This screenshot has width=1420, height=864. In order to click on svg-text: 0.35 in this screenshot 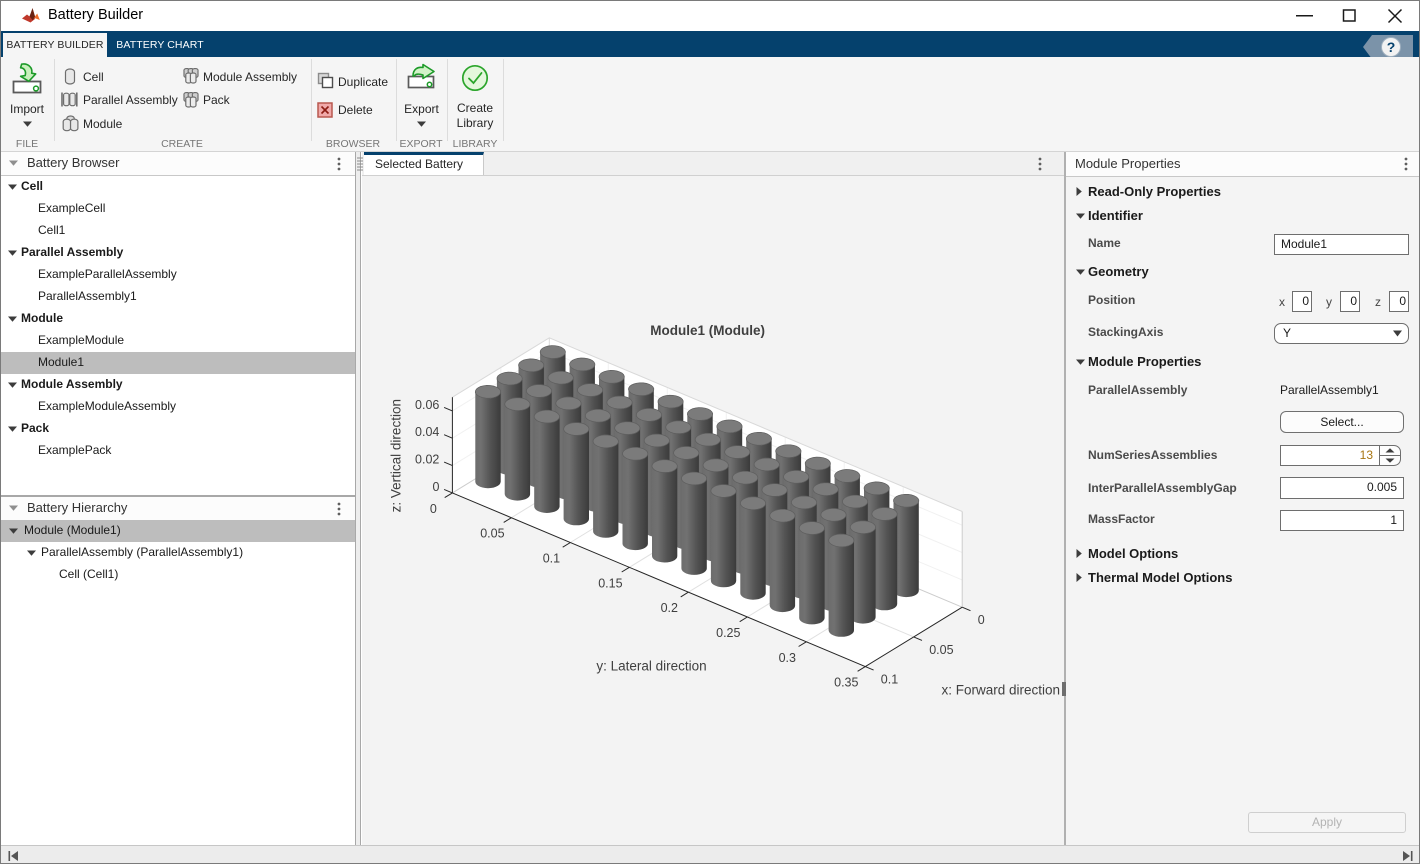, I will do `click(846, 683)`.